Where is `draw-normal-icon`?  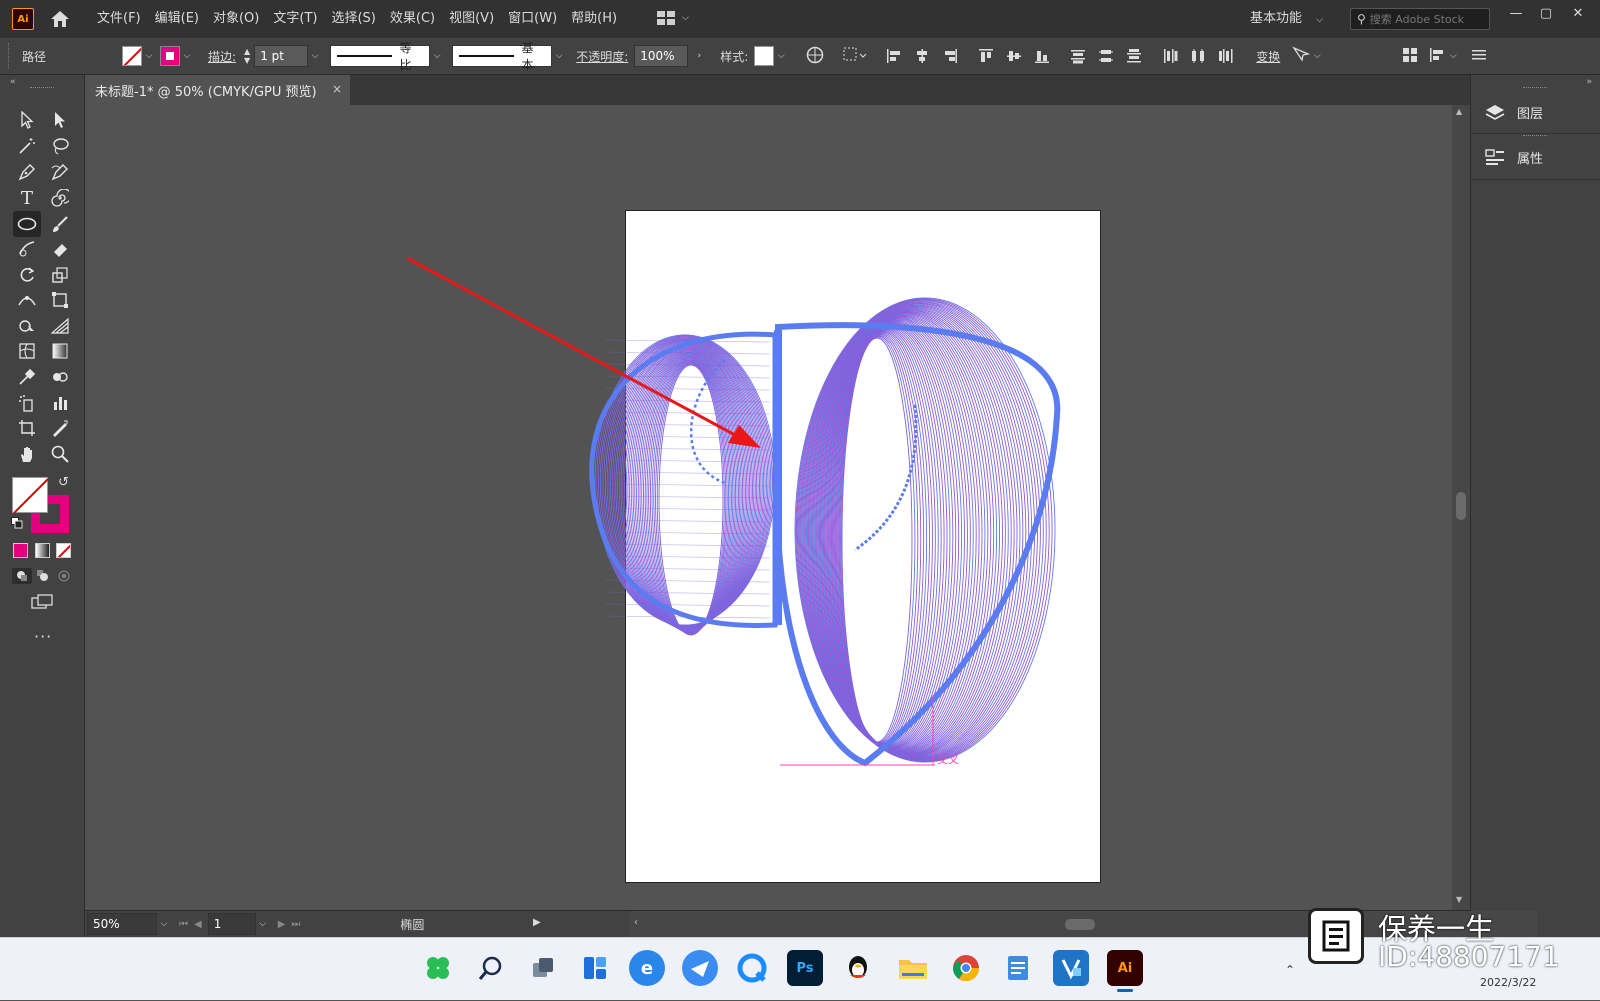
draw-normal-icon is located at coordinates (22, 576).